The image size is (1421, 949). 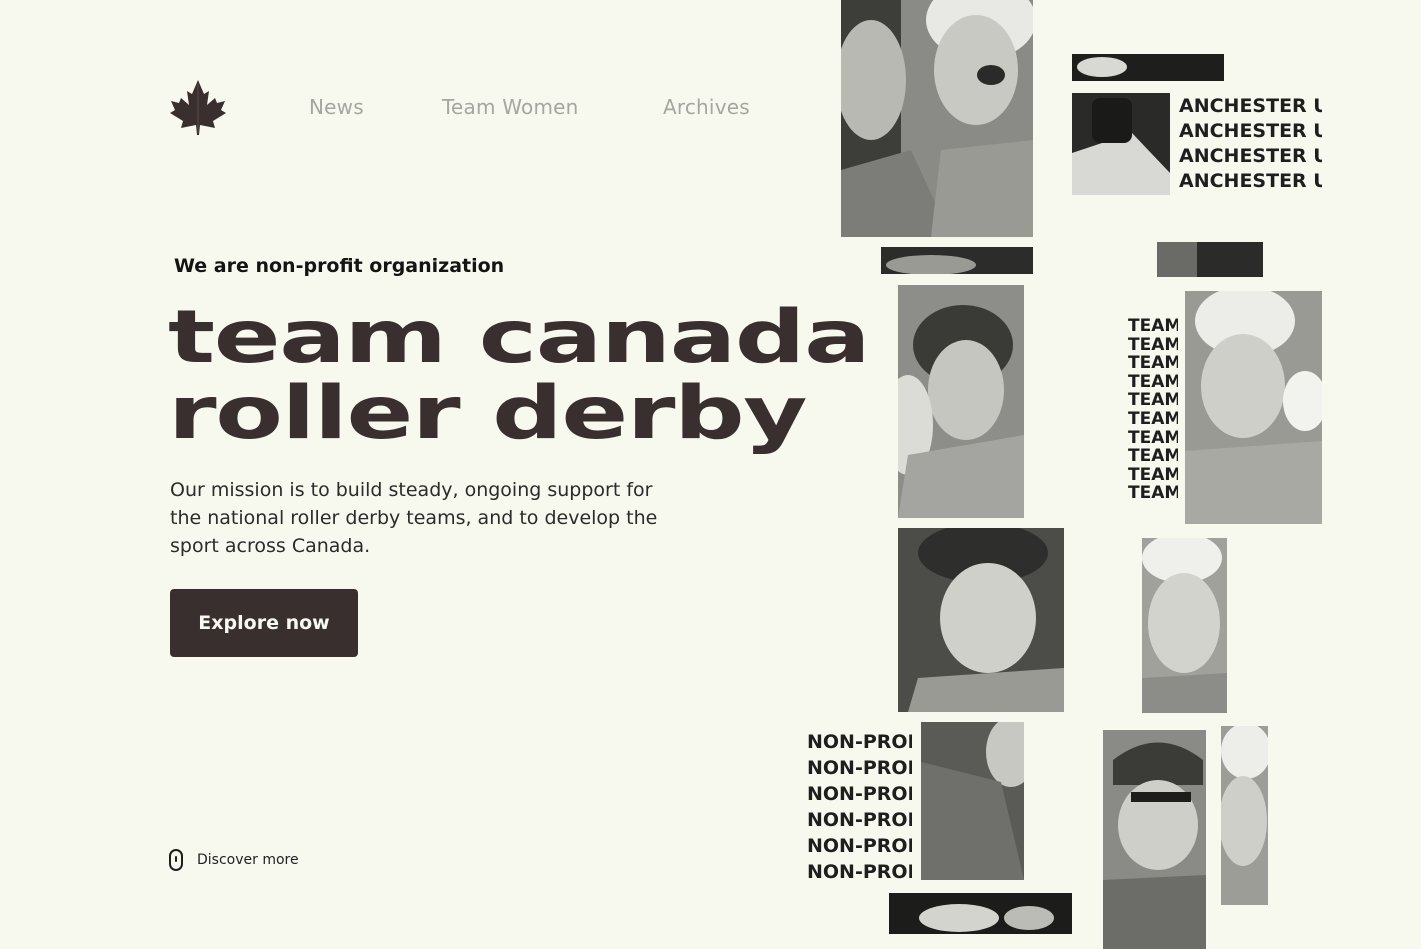 What do you see at coordinates (981, 620) in the screenshot?
I see `photo-skater-smiling` at bounding box center [981, 620].